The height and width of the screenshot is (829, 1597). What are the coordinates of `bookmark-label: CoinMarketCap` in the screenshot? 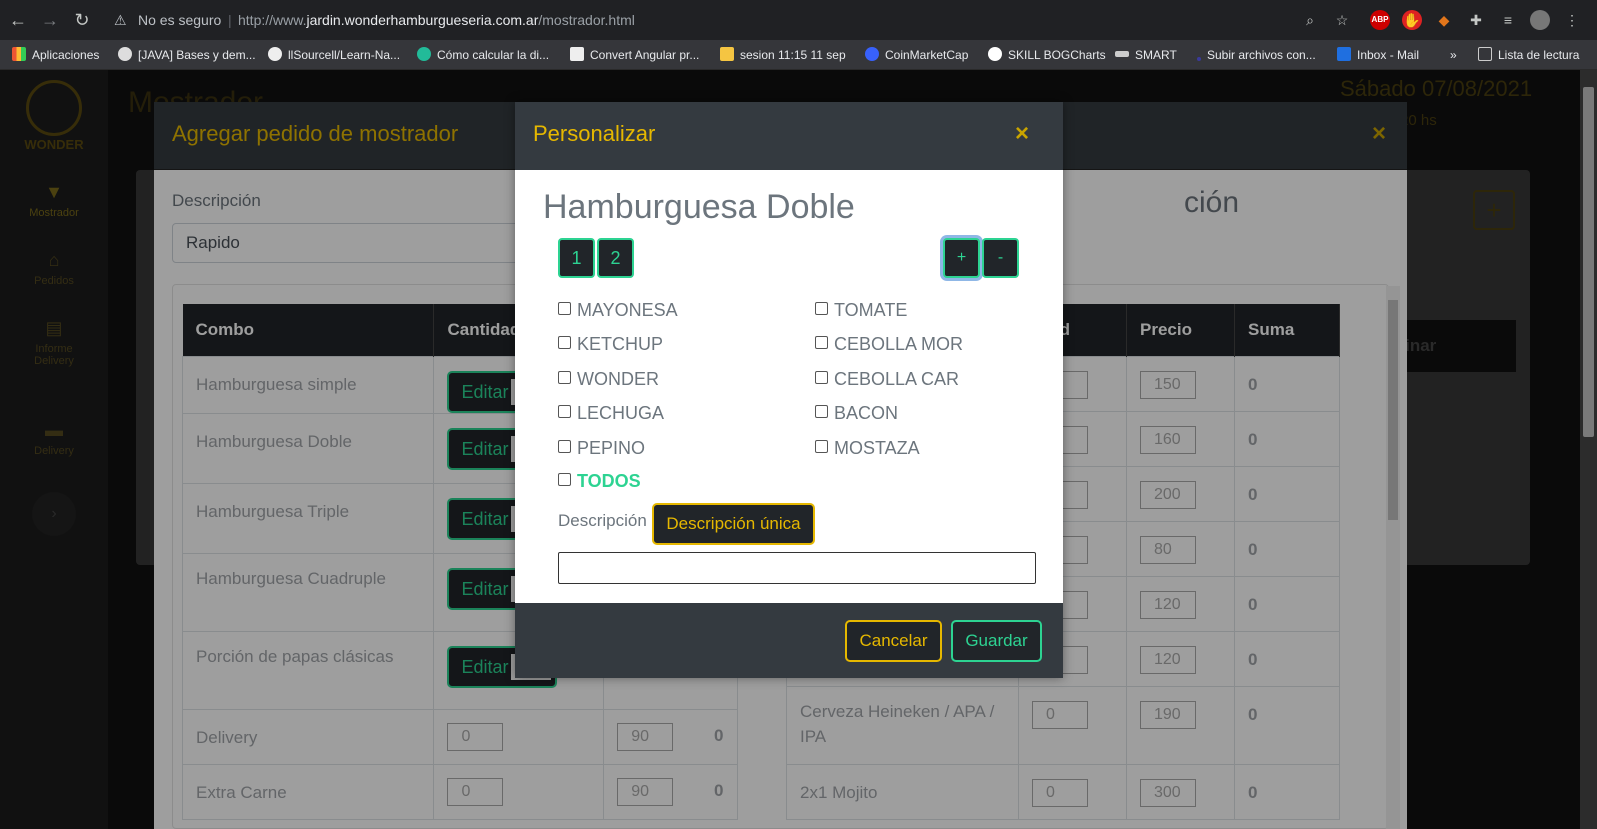 It's located at (927, 55).